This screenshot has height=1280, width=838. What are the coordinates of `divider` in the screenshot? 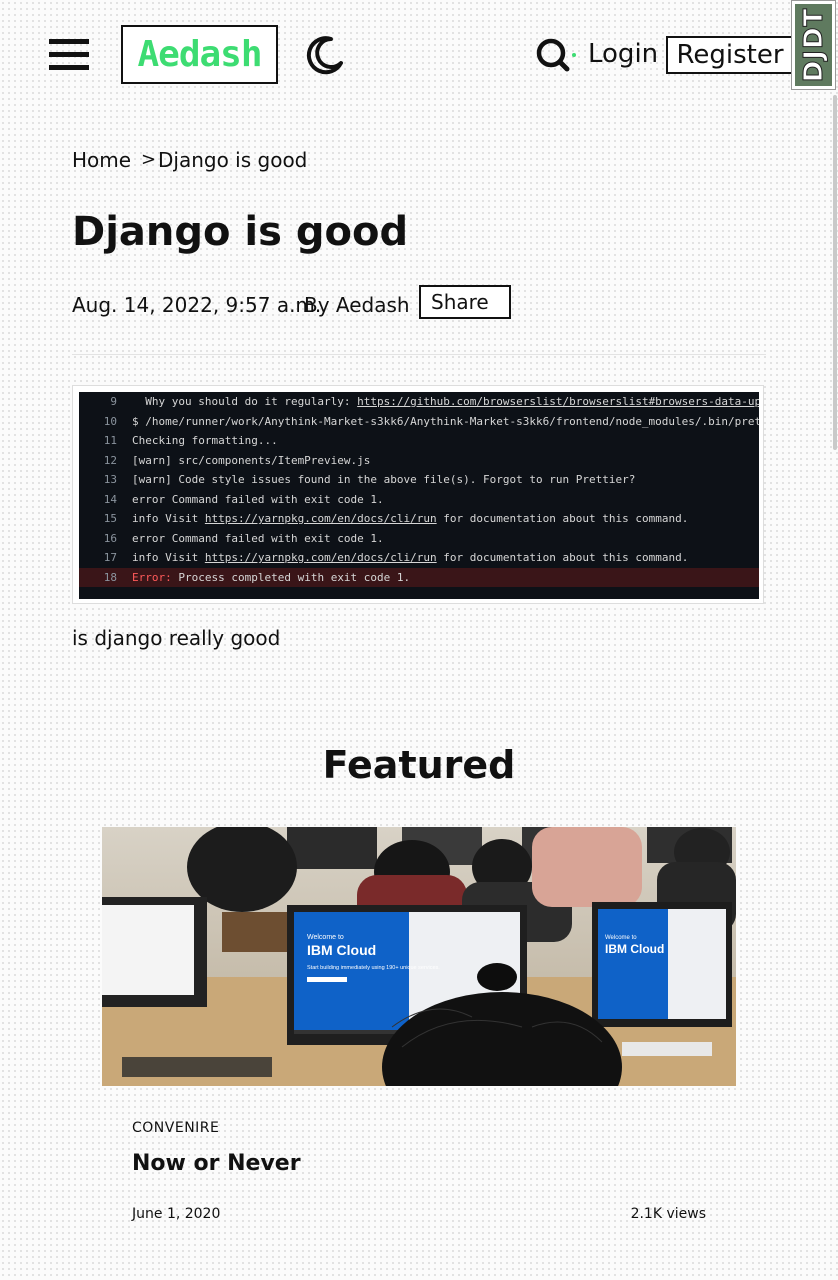 It's located at (419, 354).